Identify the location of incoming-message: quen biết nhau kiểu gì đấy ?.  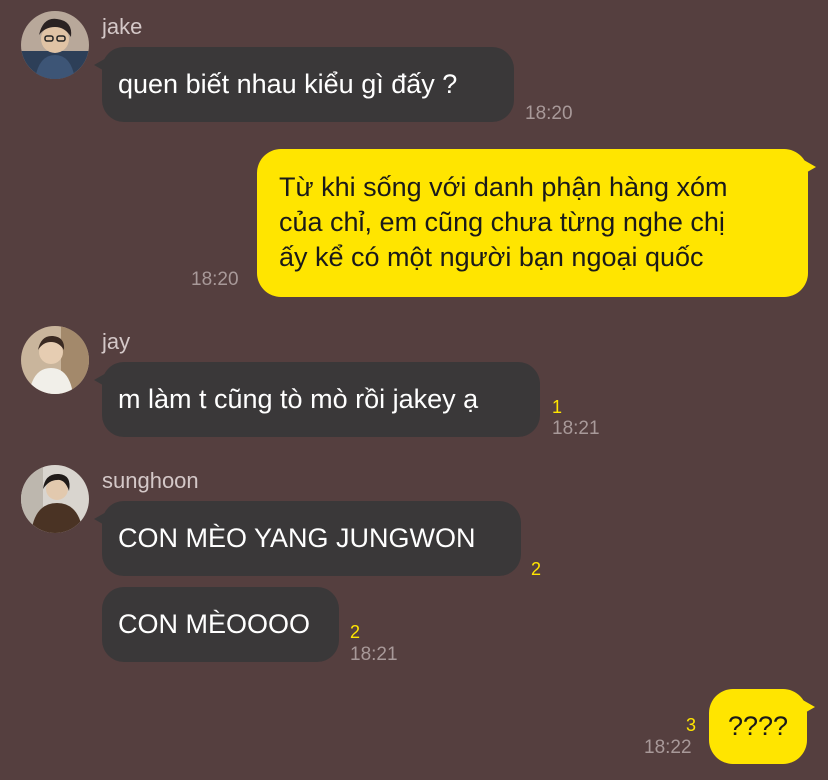
(304, 84).